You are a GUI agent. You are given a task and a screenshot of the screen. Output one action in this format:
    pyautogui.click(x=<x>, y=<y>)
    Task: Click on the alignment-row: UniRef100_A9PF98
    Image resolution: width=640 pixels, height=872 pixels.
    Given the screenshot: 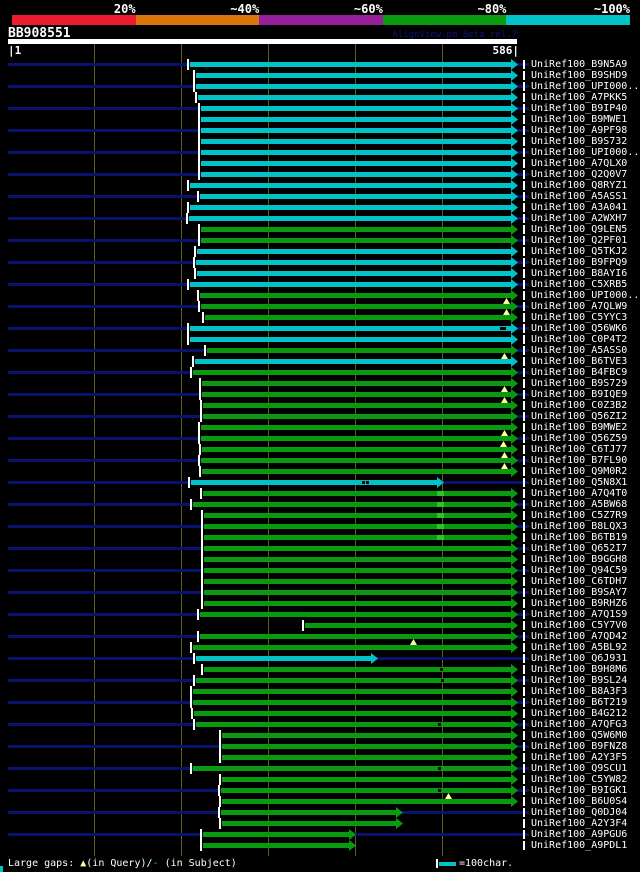 What is the action you would take?
    pyautogui.click(x=320, y=130)
    